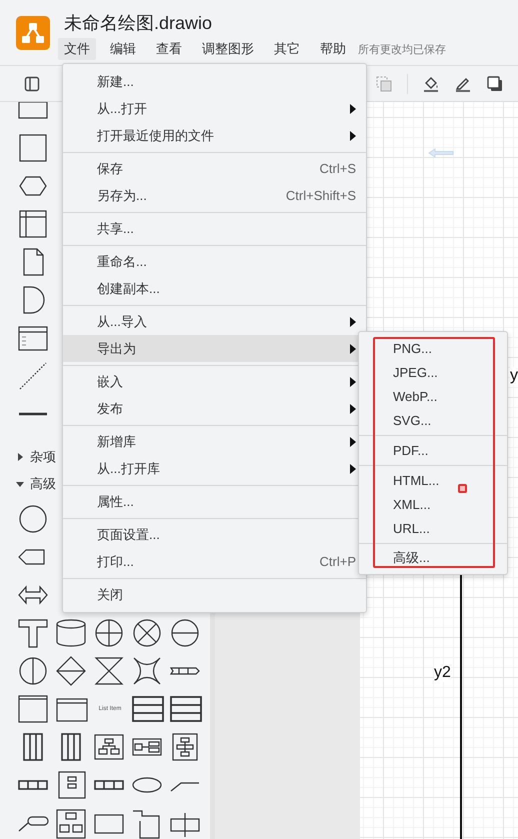 The width and height of the screenshot is (518, 839). What do you see at coordinates (402, 49) in the screenshot?
I see `save-status: 所有更改均已保存` at bounding box center [402, 49].